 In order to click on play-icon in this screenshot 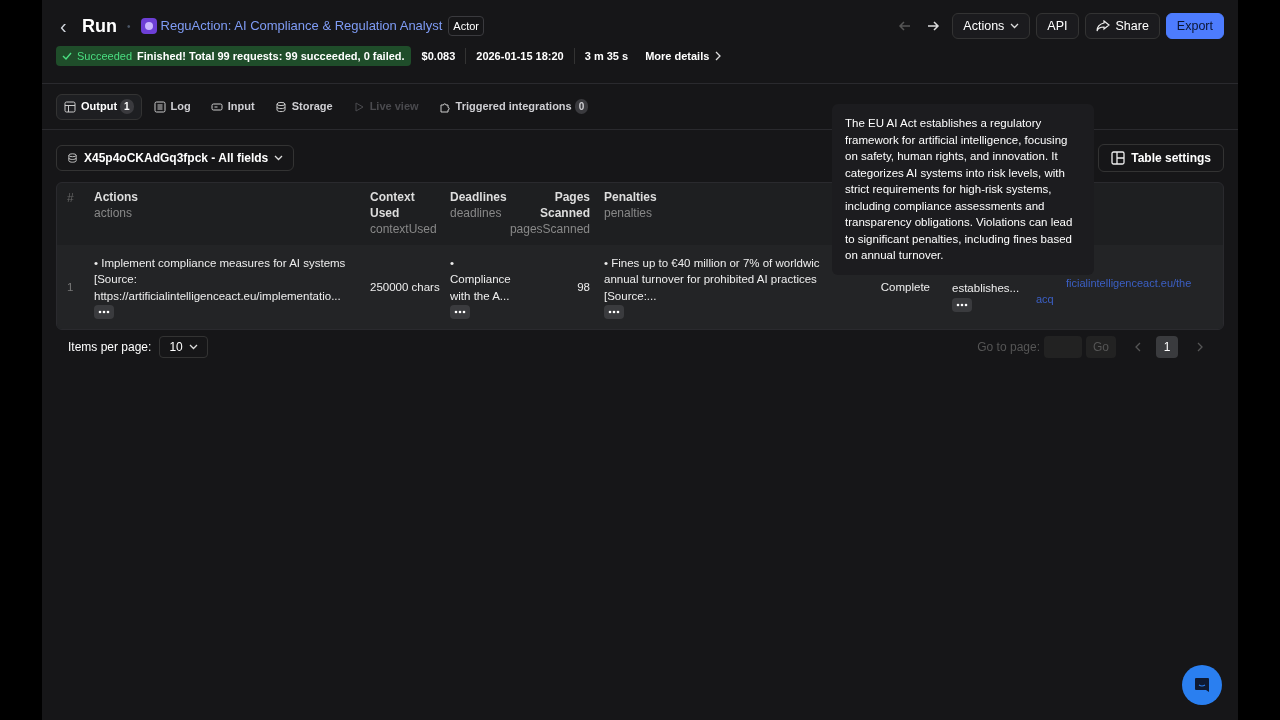, I will do `click(358, 106)`.